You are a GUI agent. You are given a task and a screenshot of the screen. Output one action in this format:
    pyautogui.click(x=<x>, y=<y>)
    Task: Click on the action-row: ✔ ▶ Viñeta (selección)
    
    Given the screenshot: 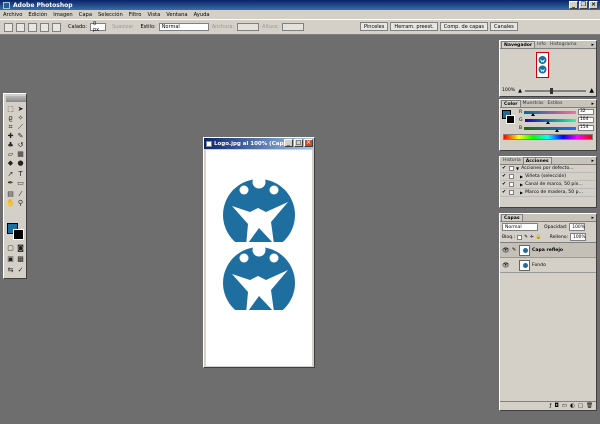 What is the action you would take?
    pyautogui.click(x=548, y=177)
    